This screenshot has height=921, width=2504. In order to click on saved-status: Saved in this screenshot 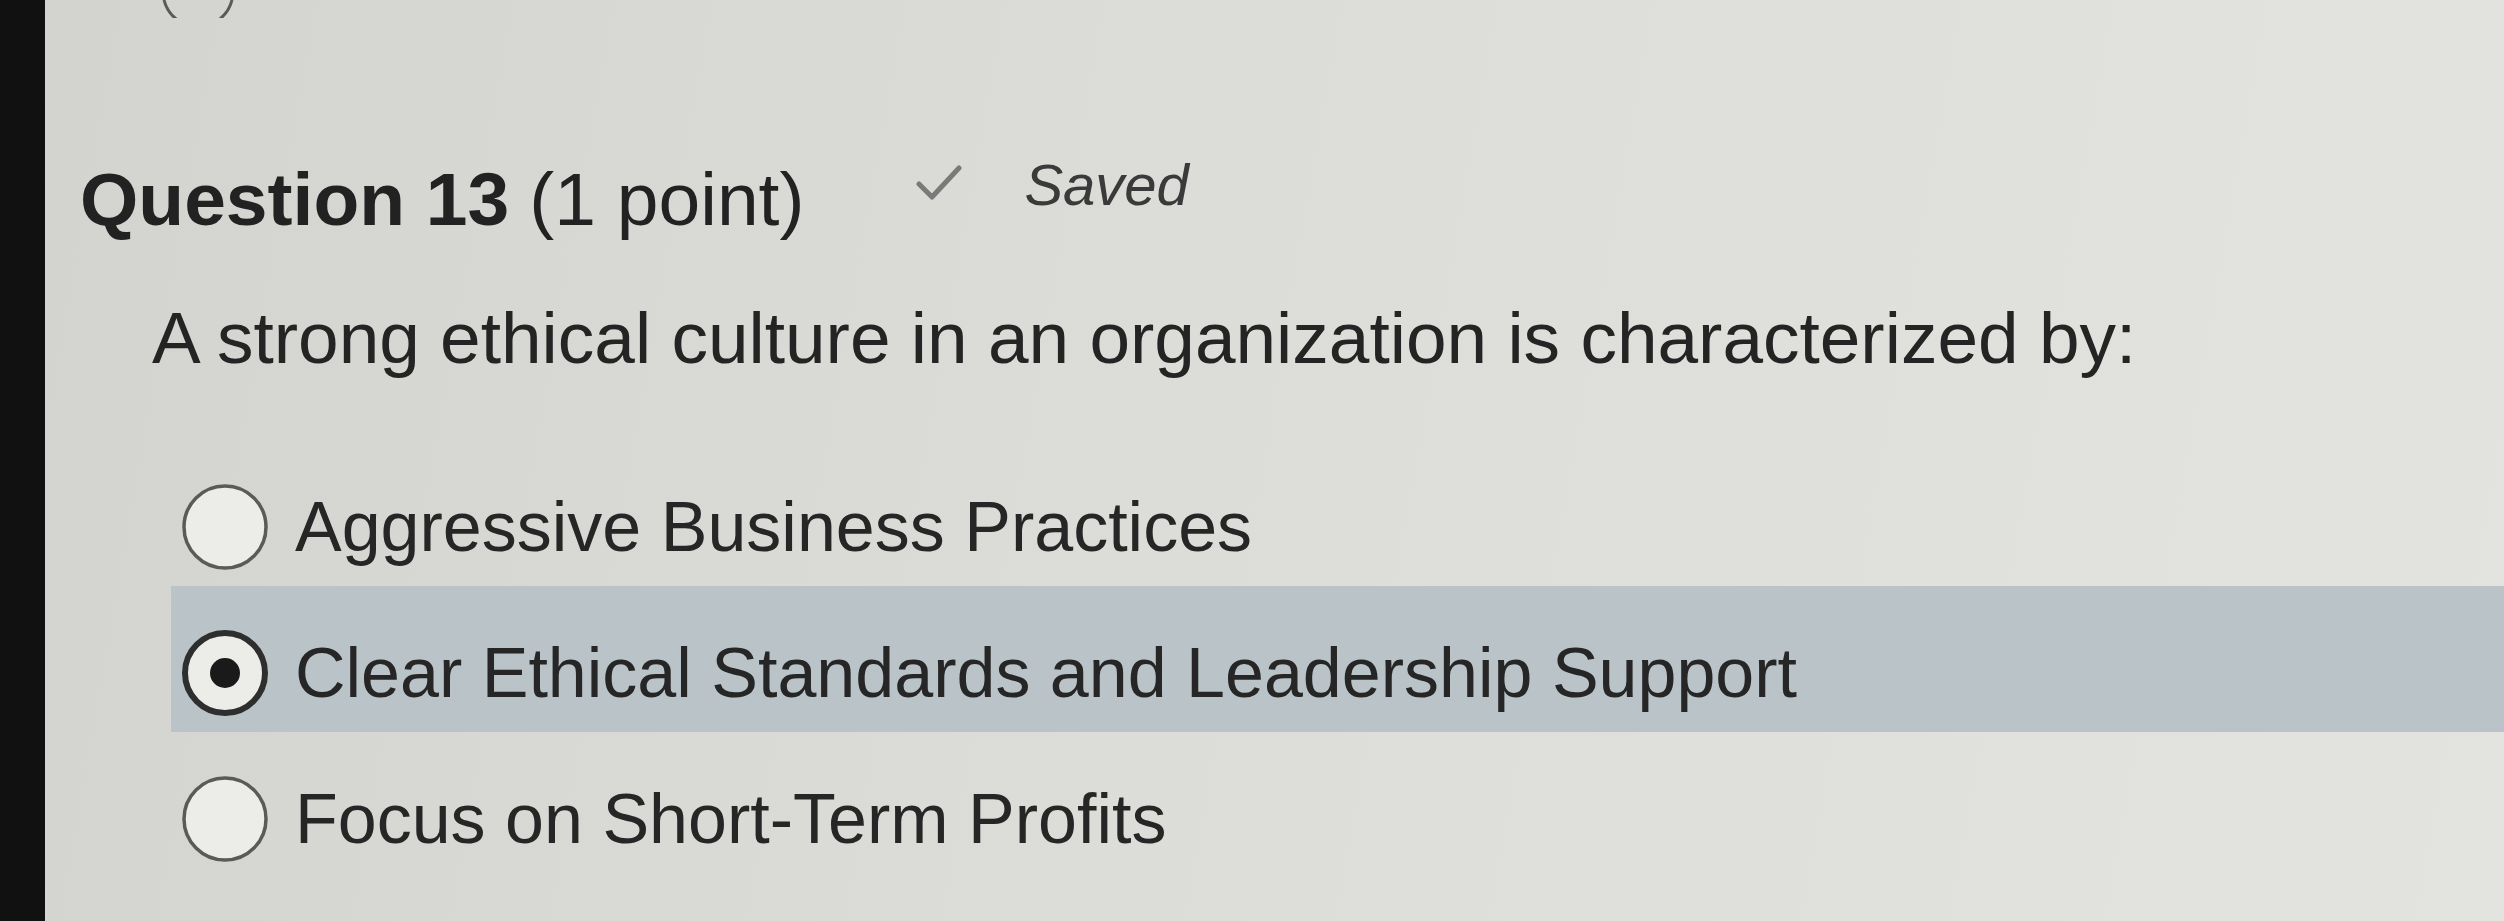, I will do `click(1106, 185)`.